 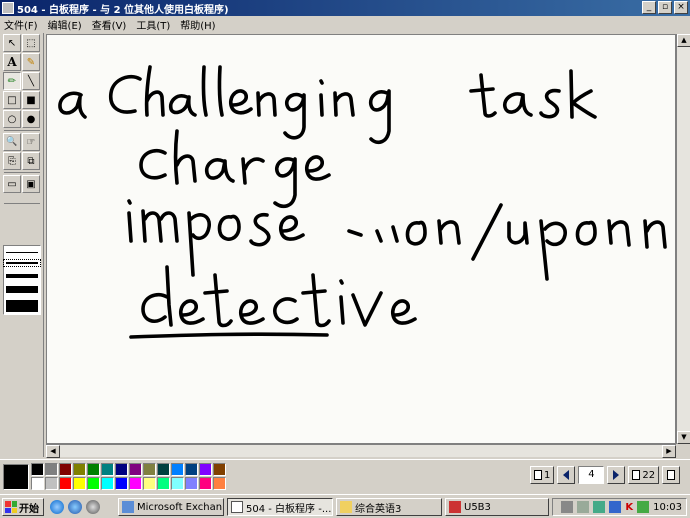 What do you see at coordinates (683, 239) in the screenshot?
I see `vertical-scrollbar: ▲ ▼` at bounding box center [683, 239].